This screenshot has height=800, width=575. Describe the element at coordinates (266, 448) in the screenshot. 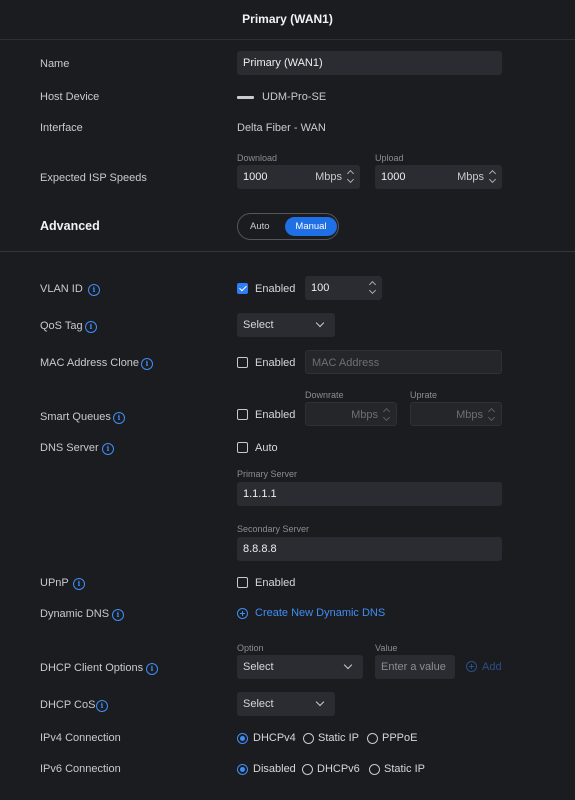

I see `dns-auto-label: Auto` at that location.